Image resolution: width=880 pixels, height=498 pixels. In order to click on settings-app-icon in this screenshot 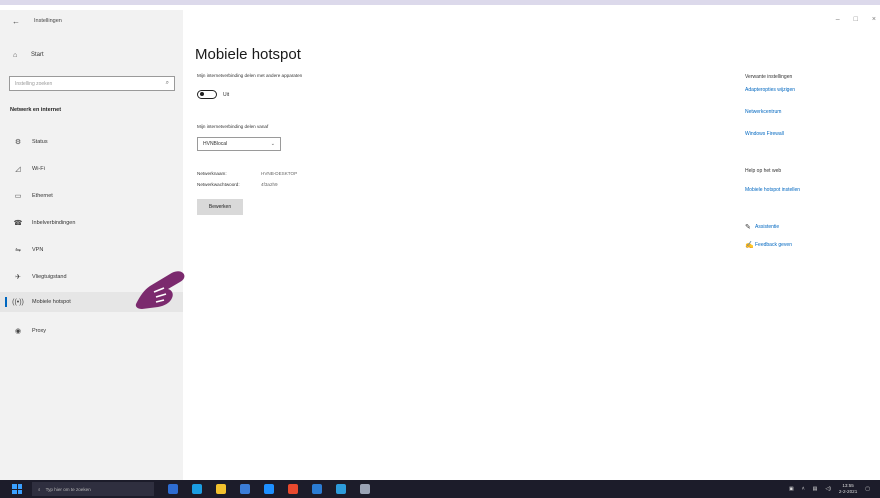, I will do `click(365, 489)`.